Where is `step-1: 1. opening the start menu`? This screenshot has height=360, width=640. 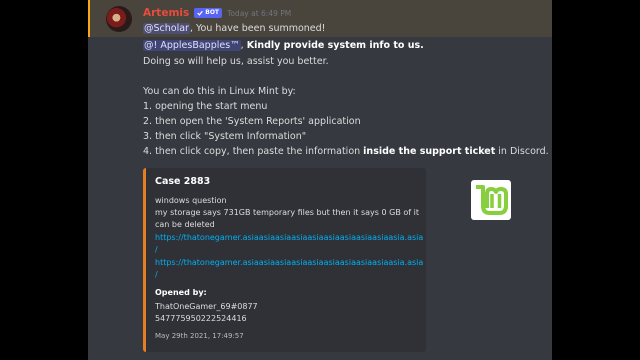 step-1: 1. opening the start menu is located at coordinates (205, 106).